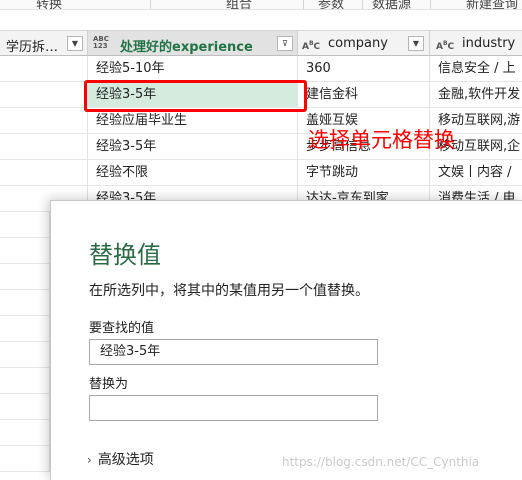 The height and width of the screenshot is (480, 522). Describe the element at coordinates (476, 69) in the screenshot. I see `table-cell: 信息安全 / 上` at that location.